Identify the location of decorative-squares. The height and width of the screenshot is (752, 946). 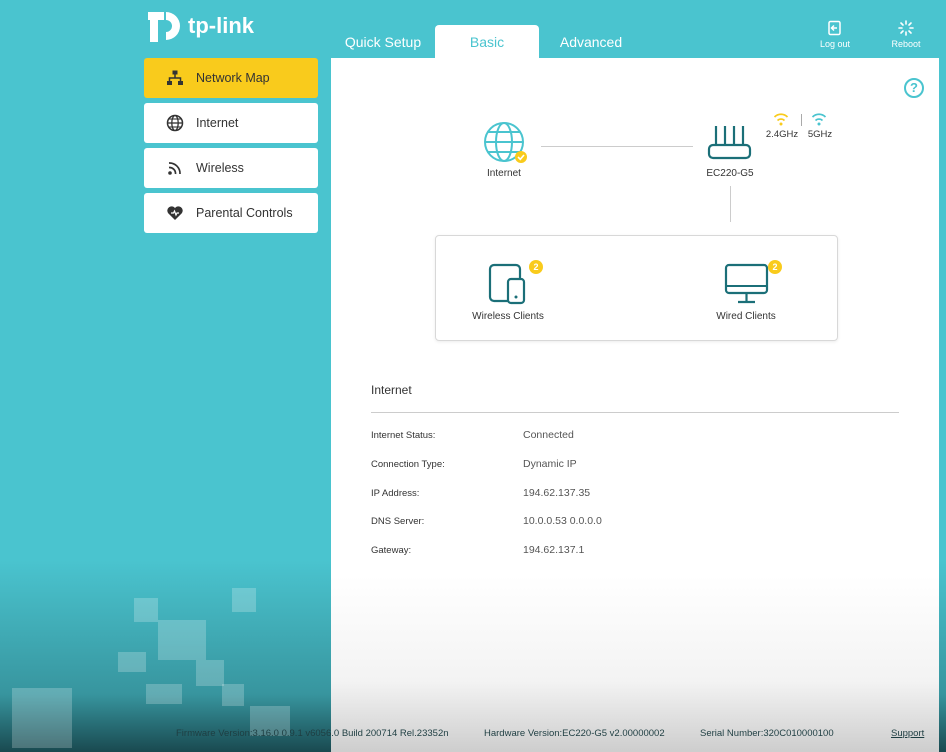
(165, 666).